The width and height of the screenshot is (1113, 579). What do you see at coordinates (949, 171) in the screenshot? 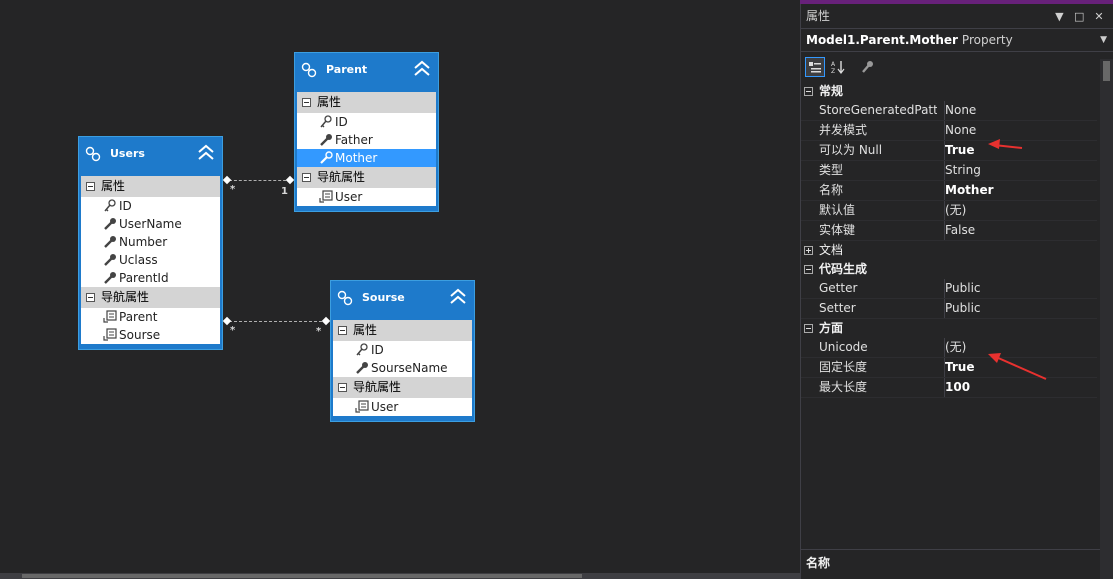
I see `property-row: 类型 String` at bounding box center [949, 171].